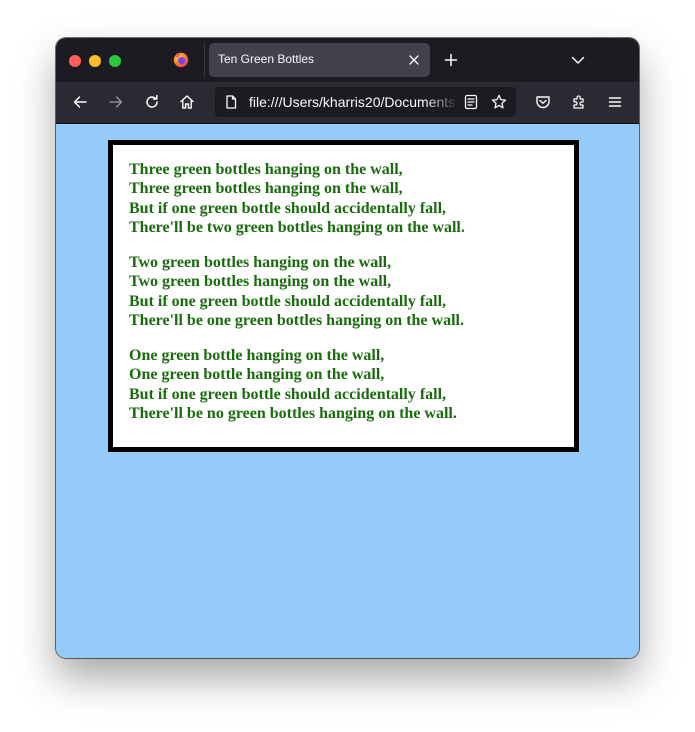  I want to click on window-close-button, so click(75, 61).